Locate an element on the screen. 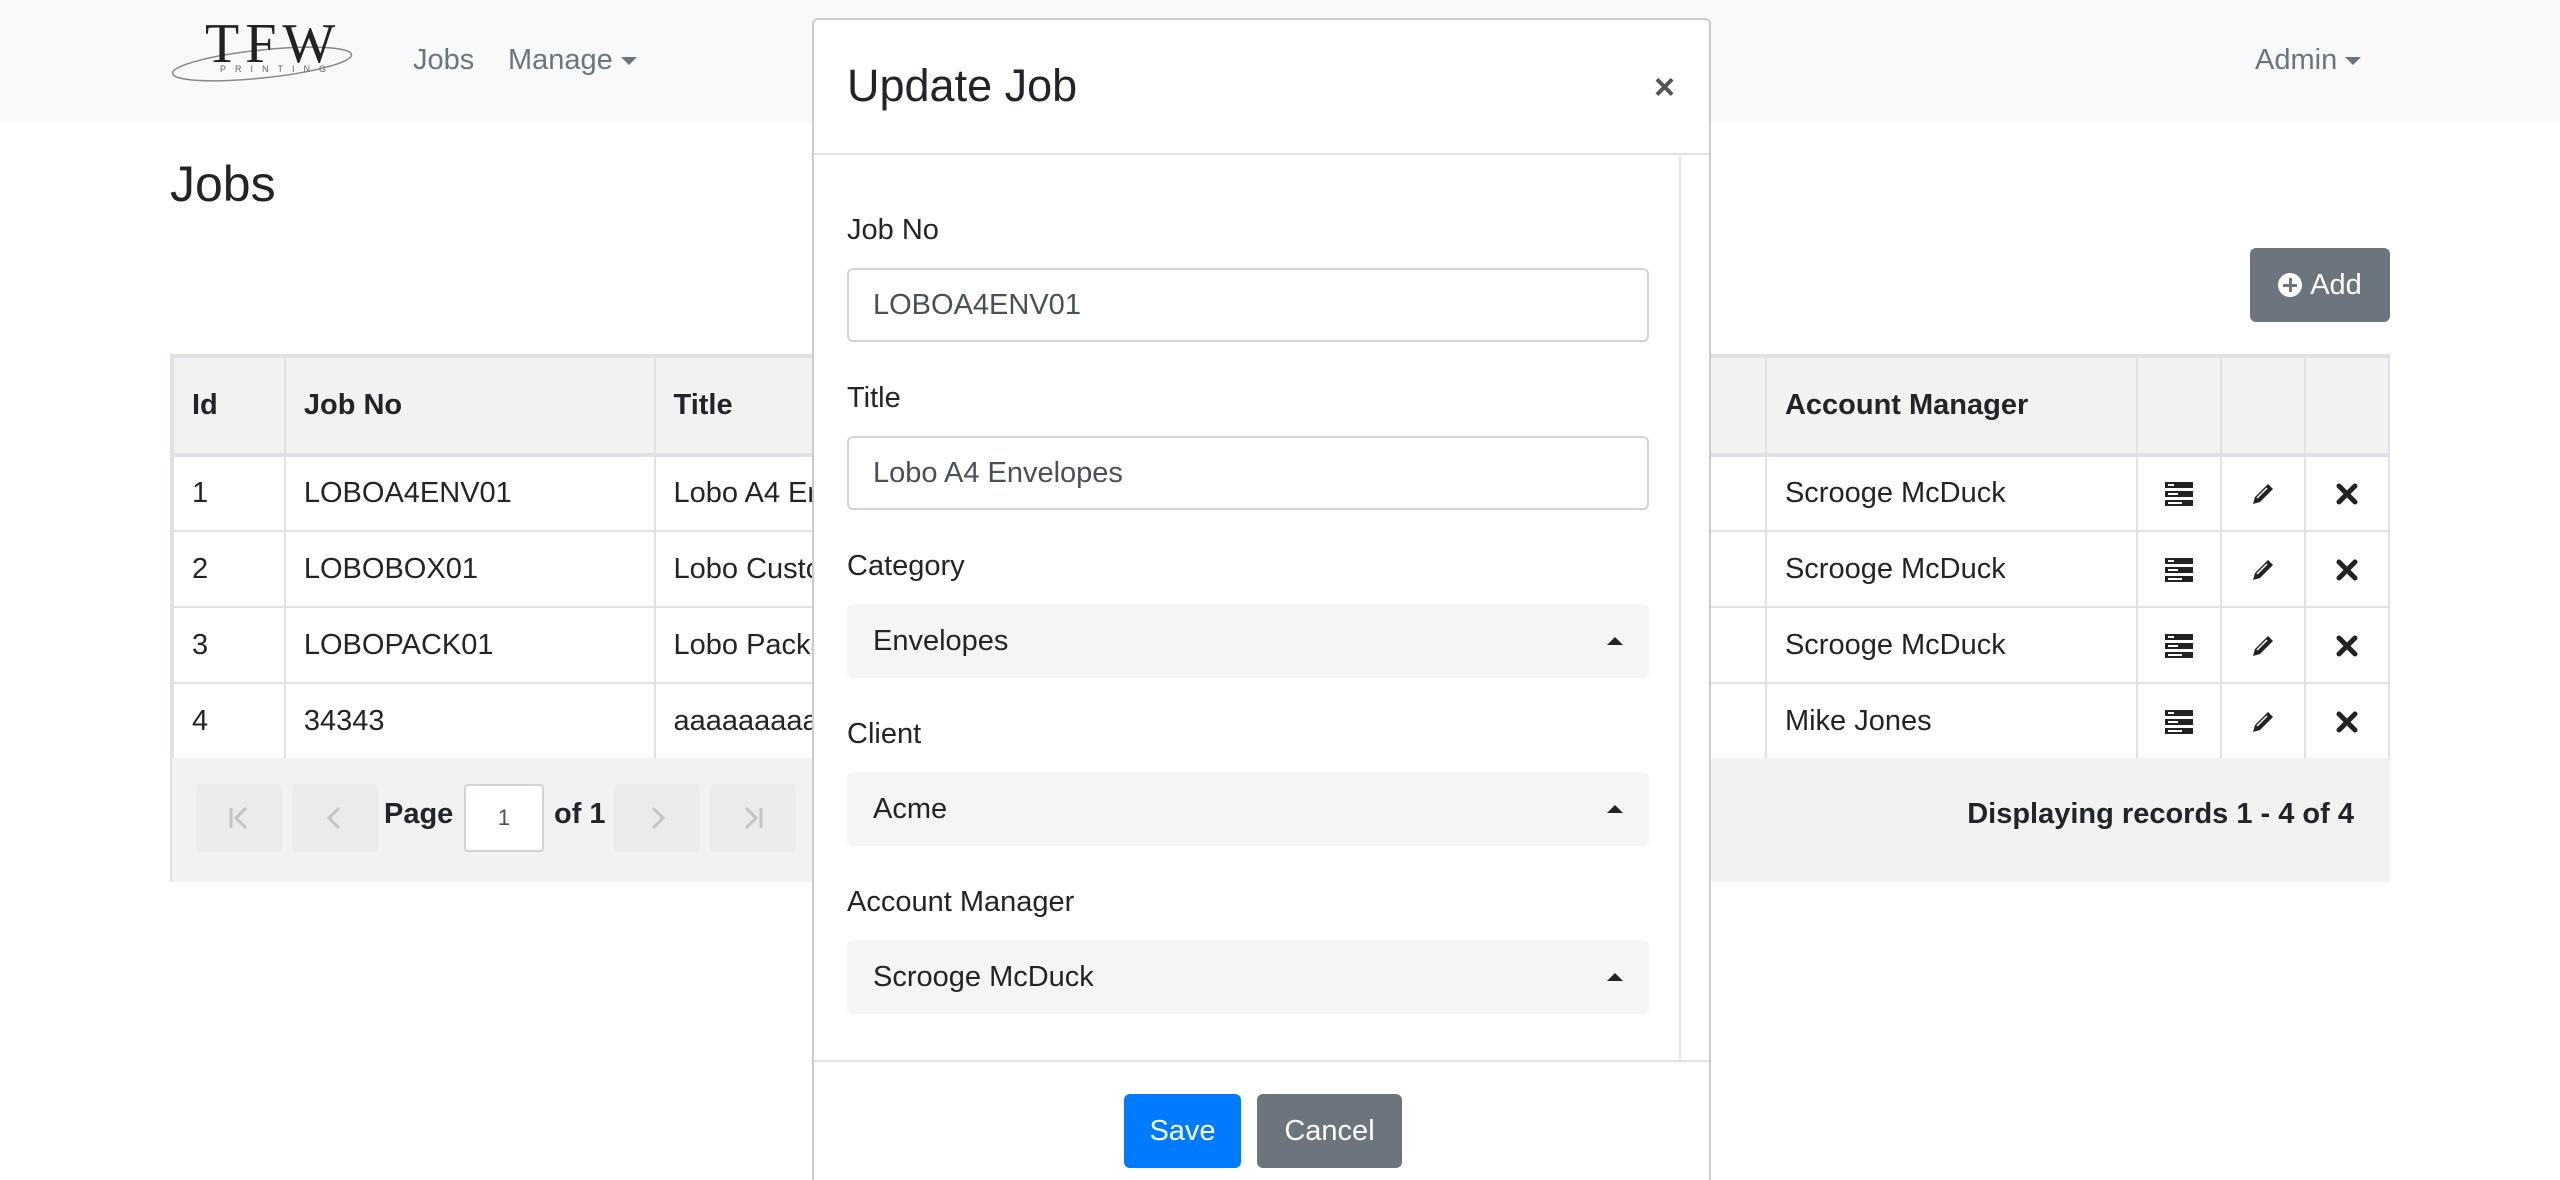  page-number-input: 1 is located at coordinates (504, 818).